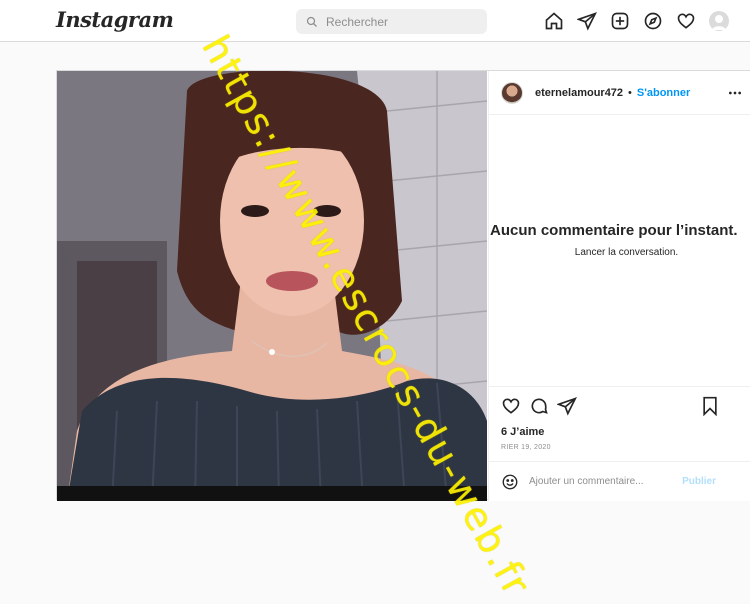 Image resolution: width=750 pixels, height=604 pixels. Describe the element at coordinates (699, 481) in the screenshot. I see `publish-button: Publier` at that location.